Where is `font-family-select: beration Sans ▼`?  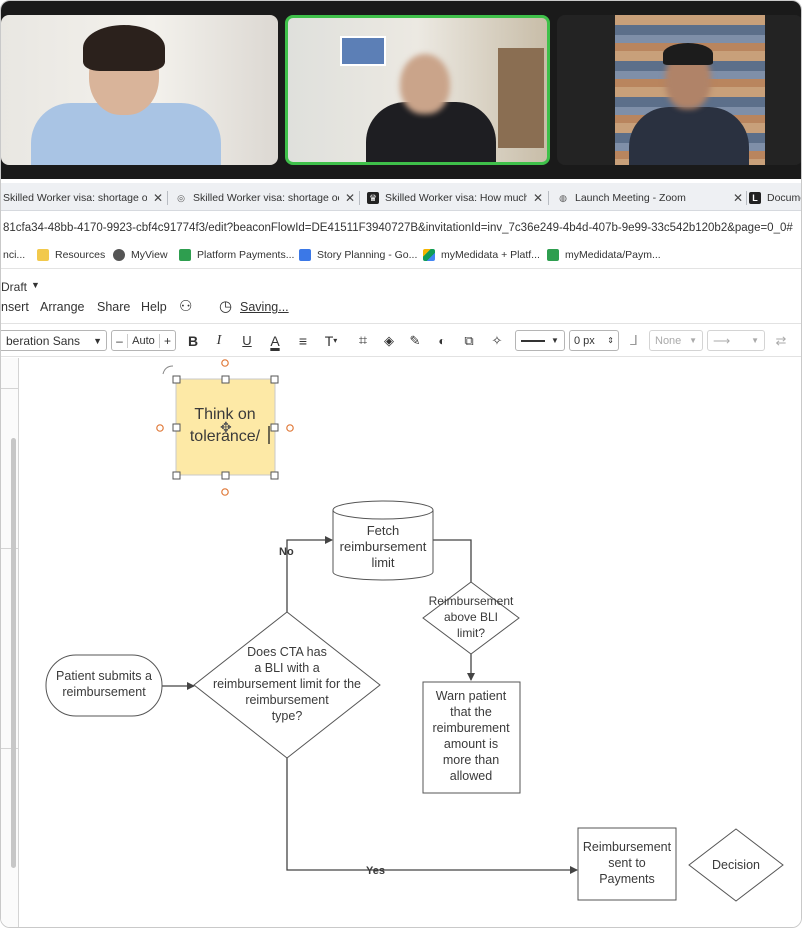
font-family-select: beration Sans ▼ is located at coordinates (54, 340).